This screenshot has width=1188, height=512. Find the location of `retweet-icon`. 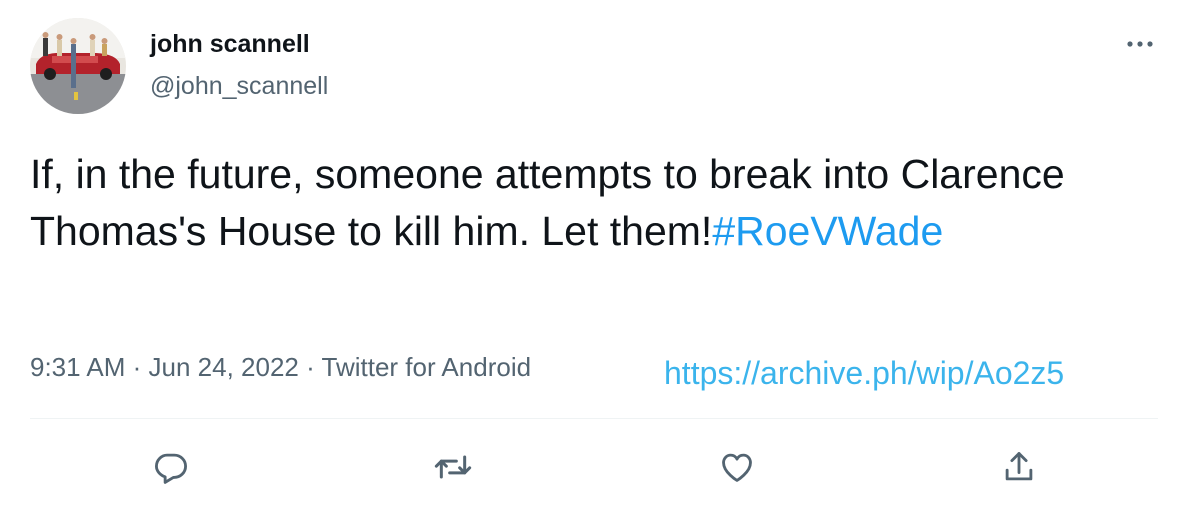

retweet-icon is located at coordinates (453, 467).